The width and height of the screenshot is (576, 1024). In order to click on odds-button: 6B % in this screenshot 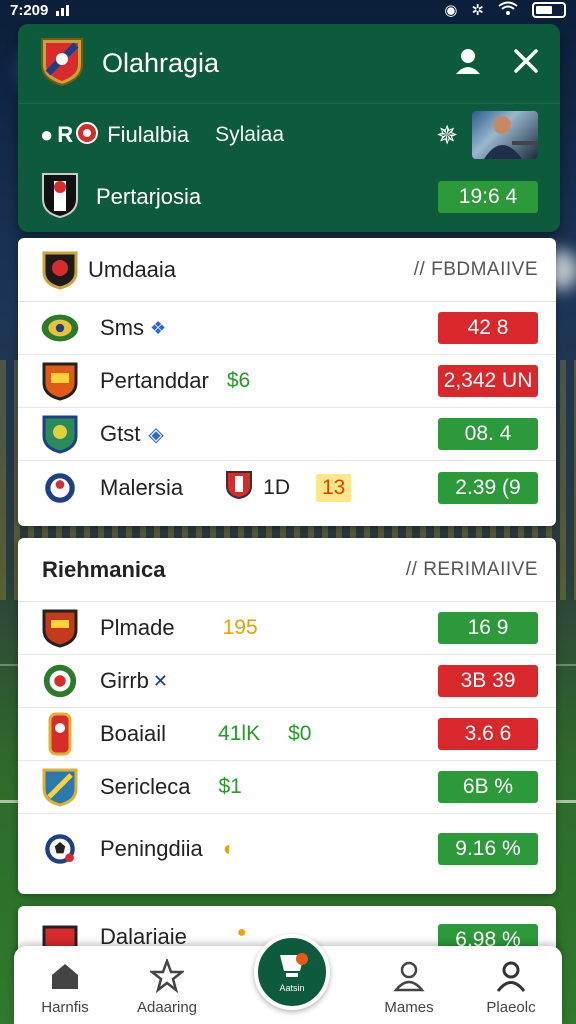, I will do `click(488, 787)`.